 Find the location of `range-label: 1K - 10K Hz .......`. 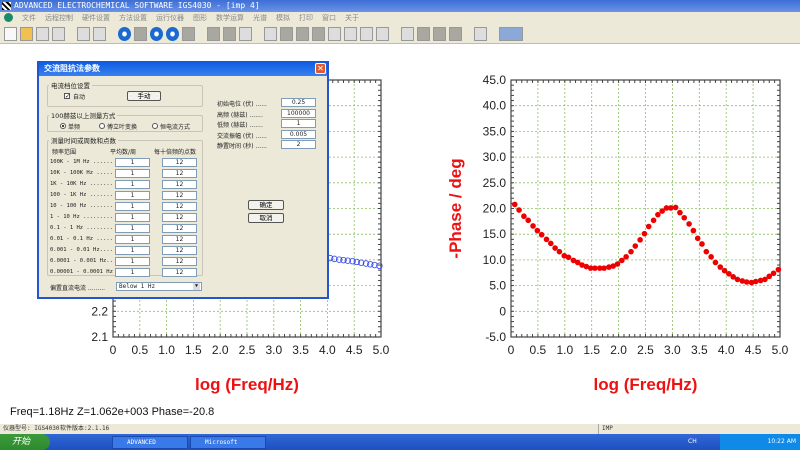

range-label: 1K - 10K Hz ....... is located at coordinates (81, 184).